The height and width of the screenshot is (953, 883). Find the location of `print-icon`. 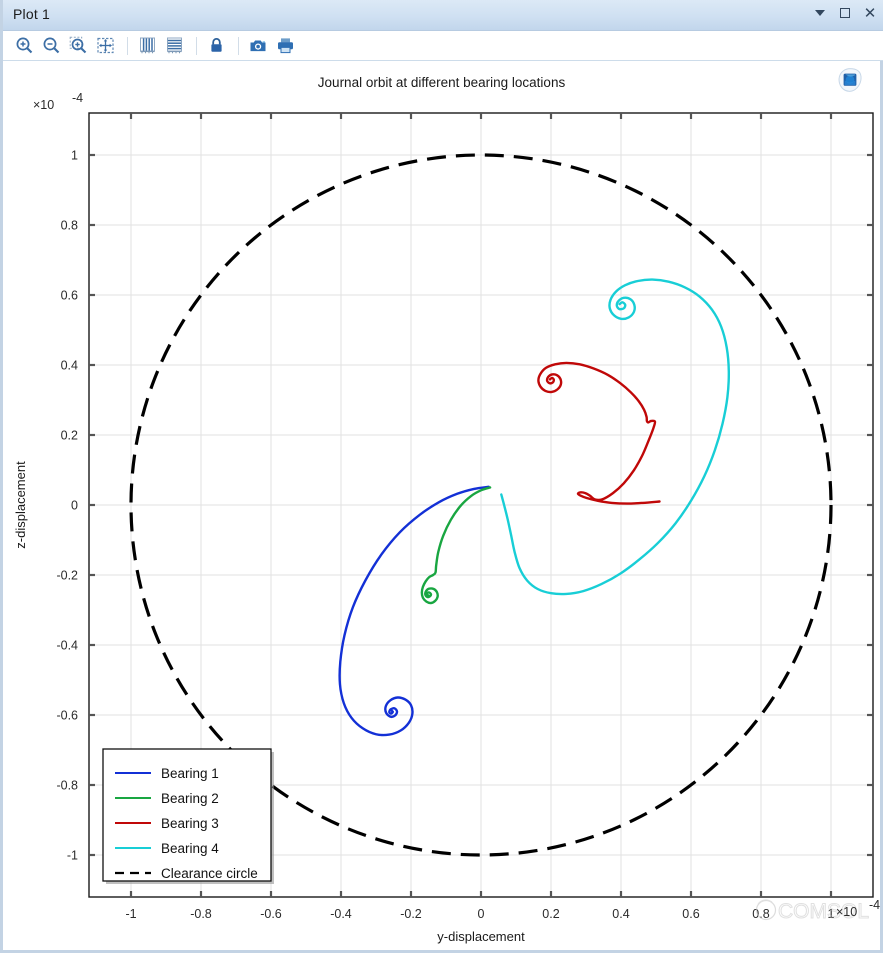

print-icon is located at coordinates (285, 46).